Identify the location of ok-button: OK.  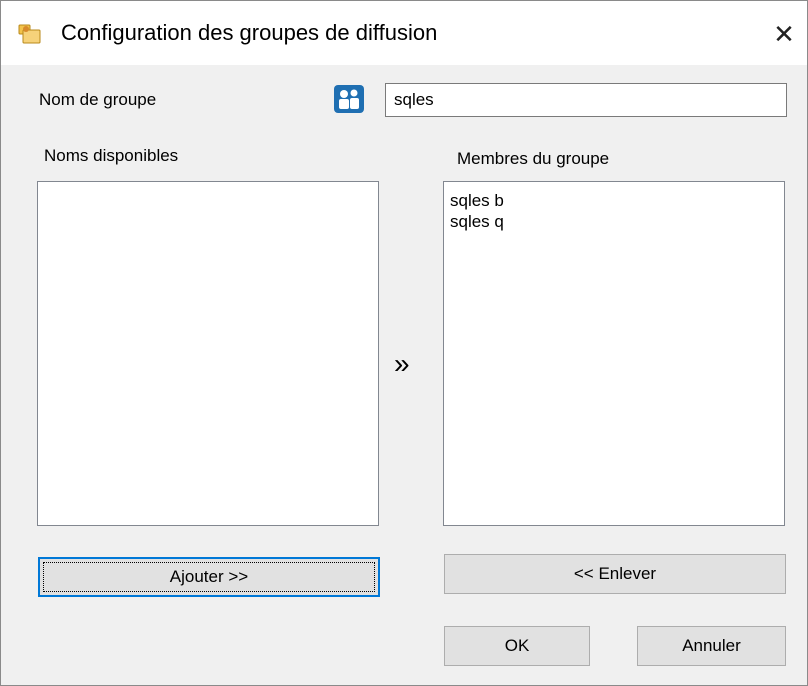
(517, 646).